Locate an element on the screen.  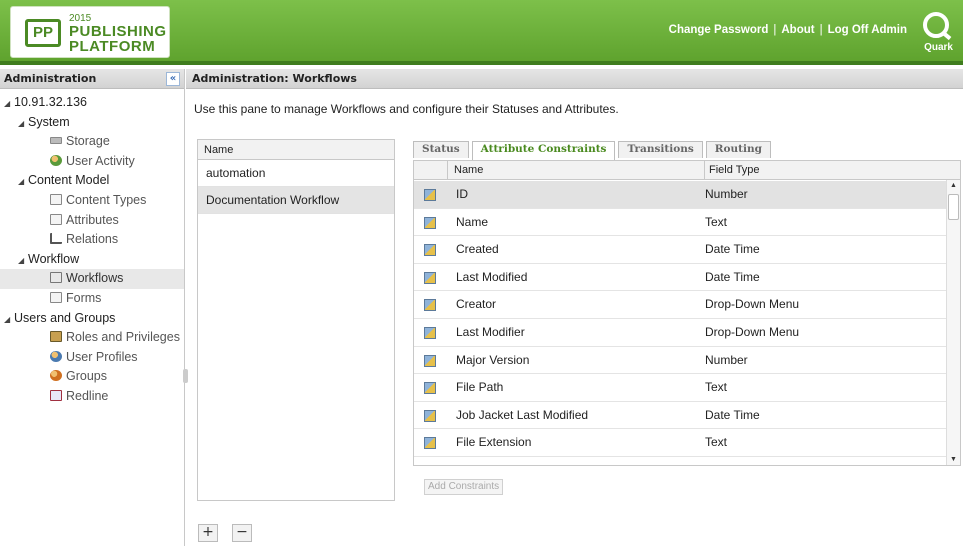
sidebar-title: Administration is located at coordinates (50, 78).